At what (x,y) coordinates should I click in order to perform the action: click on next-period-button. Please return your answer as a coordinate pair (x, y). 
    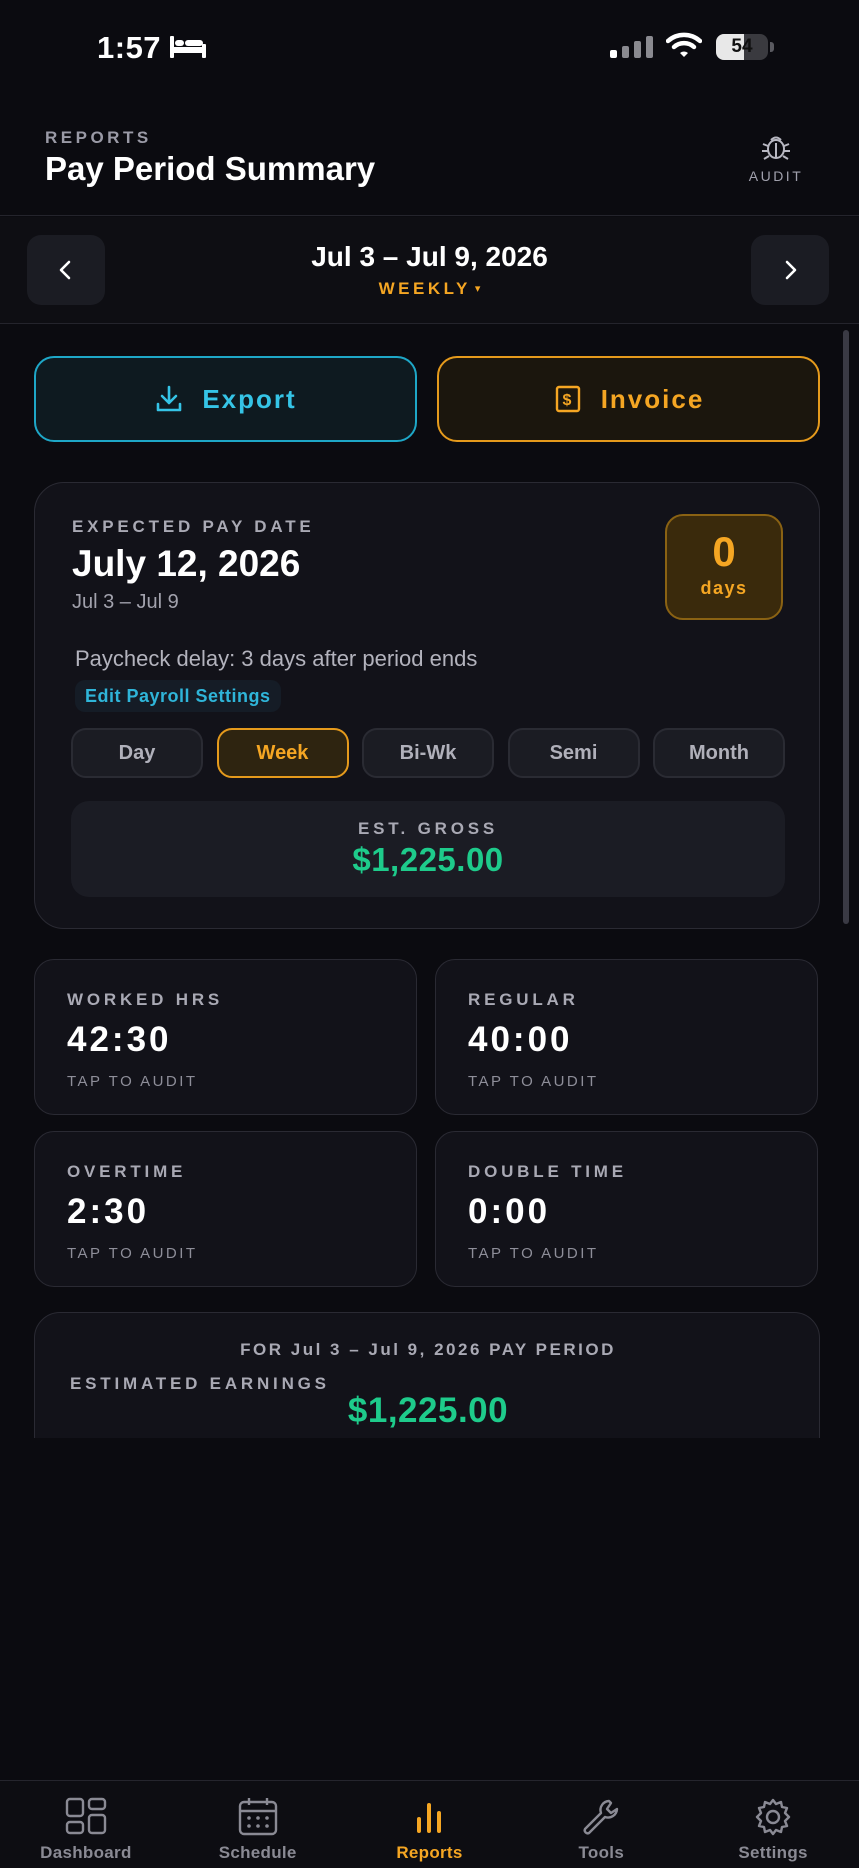
    Looking at the image, I should click on (790, 270).